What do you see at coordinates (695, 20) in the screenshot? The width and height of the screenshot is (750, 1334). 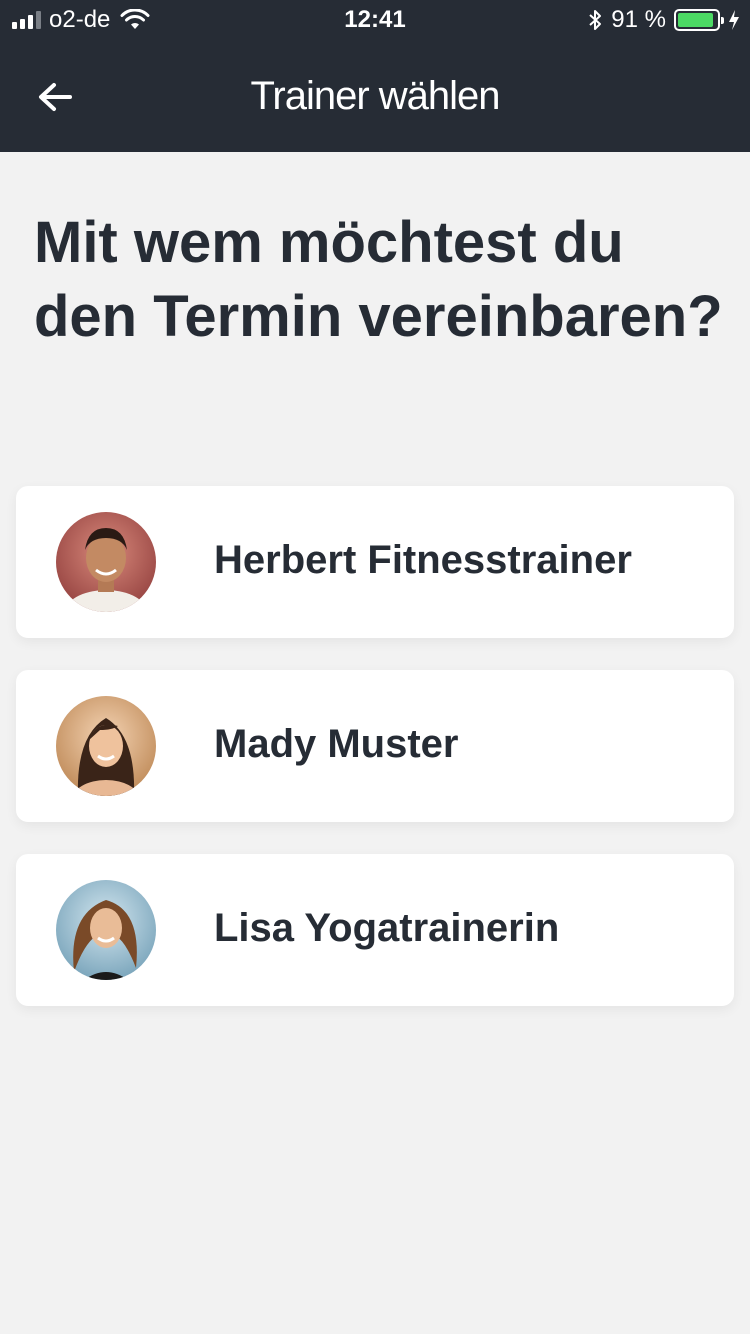 I see `battery-fill` at bounding box center [695, 20].